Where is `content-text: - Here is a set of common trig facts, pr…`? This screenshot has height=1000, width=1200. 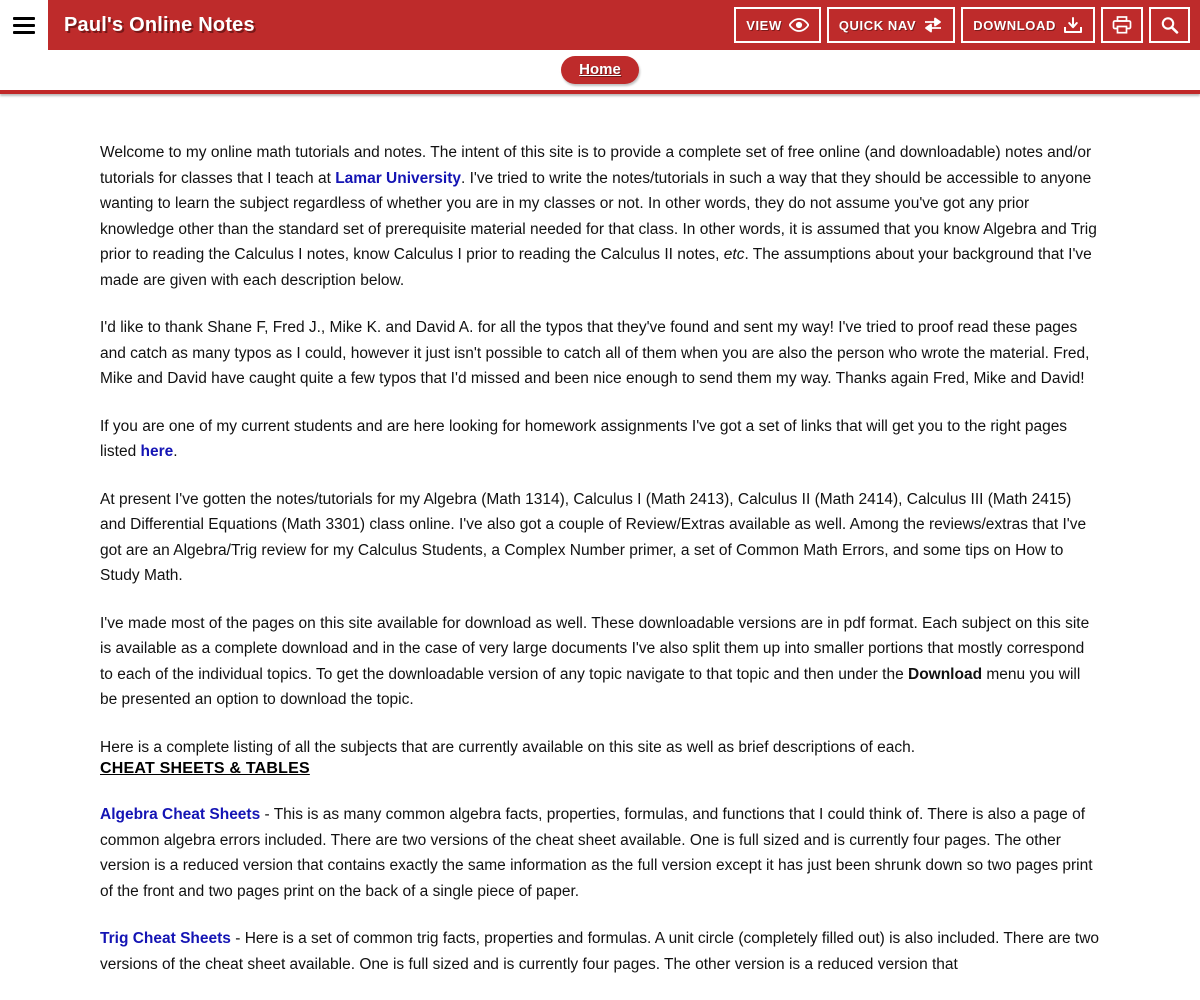
content-text: - Here is a set of common trig facts, pr… is located at coordinates (600, 951).